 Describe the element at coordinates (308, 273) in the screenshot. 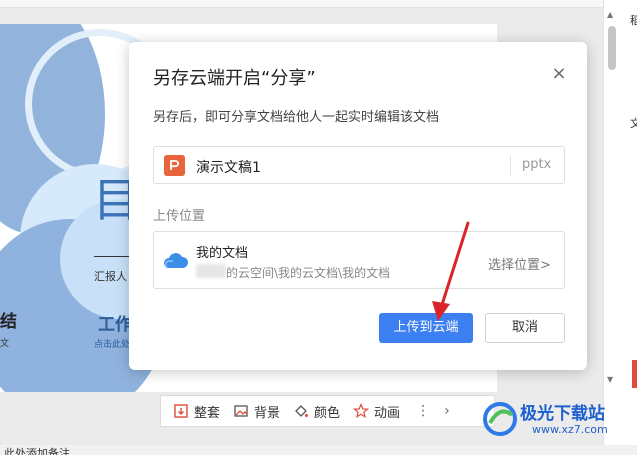

I see `location-path: 的云空间\我的云文档\我的文档` at that location.